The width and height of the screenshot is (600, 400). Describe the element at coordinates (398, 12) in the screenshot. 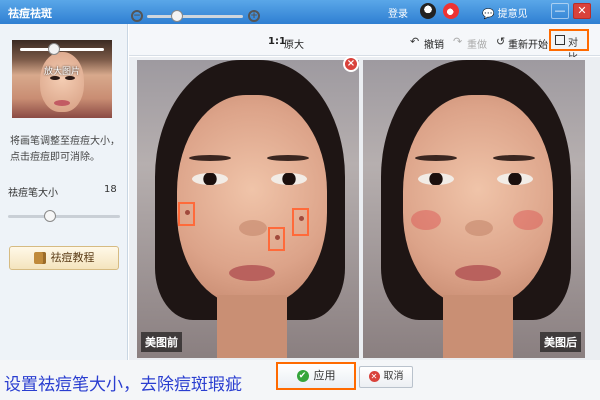

I see `login-link: 登录` at that location.